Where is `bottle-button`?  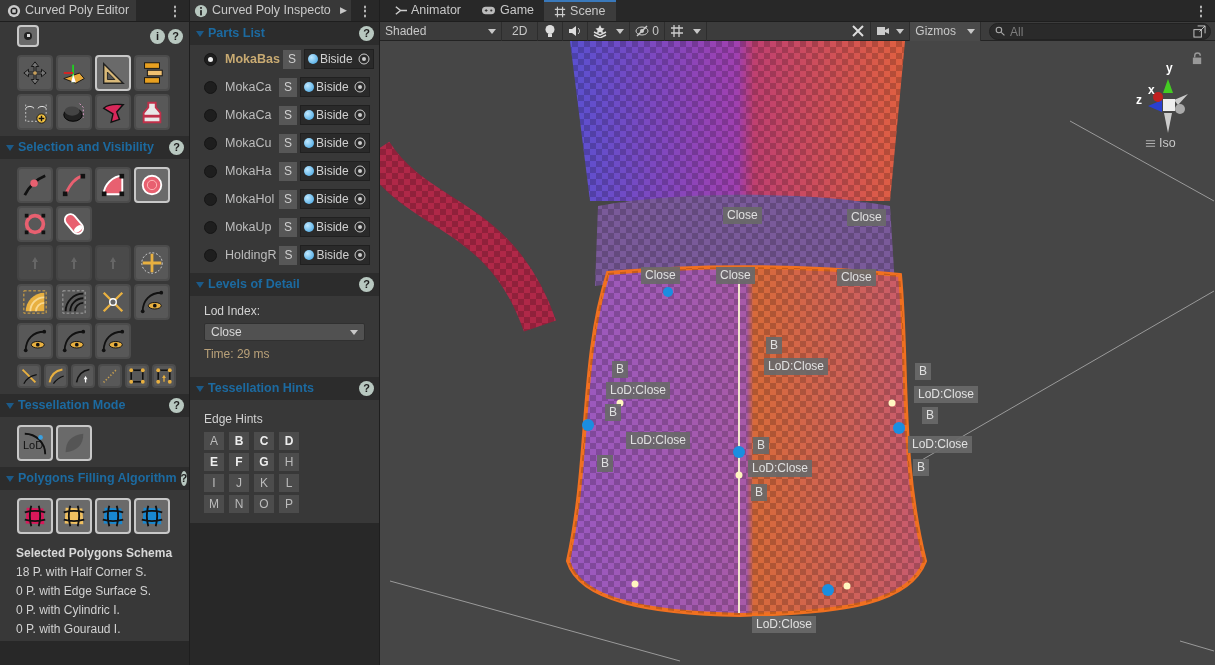
bottle-button is located at coordinates (152, 112).